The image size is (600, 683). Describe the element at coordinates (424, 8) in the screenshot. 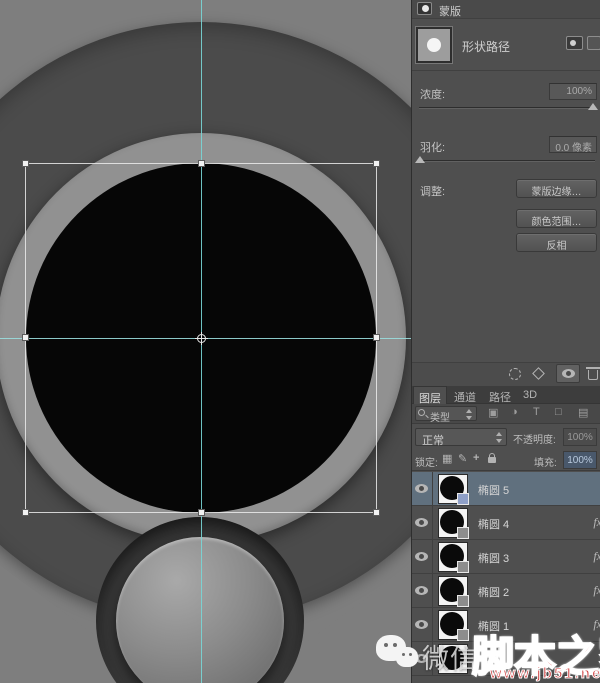

I see `mask-panel-icon` at that location.